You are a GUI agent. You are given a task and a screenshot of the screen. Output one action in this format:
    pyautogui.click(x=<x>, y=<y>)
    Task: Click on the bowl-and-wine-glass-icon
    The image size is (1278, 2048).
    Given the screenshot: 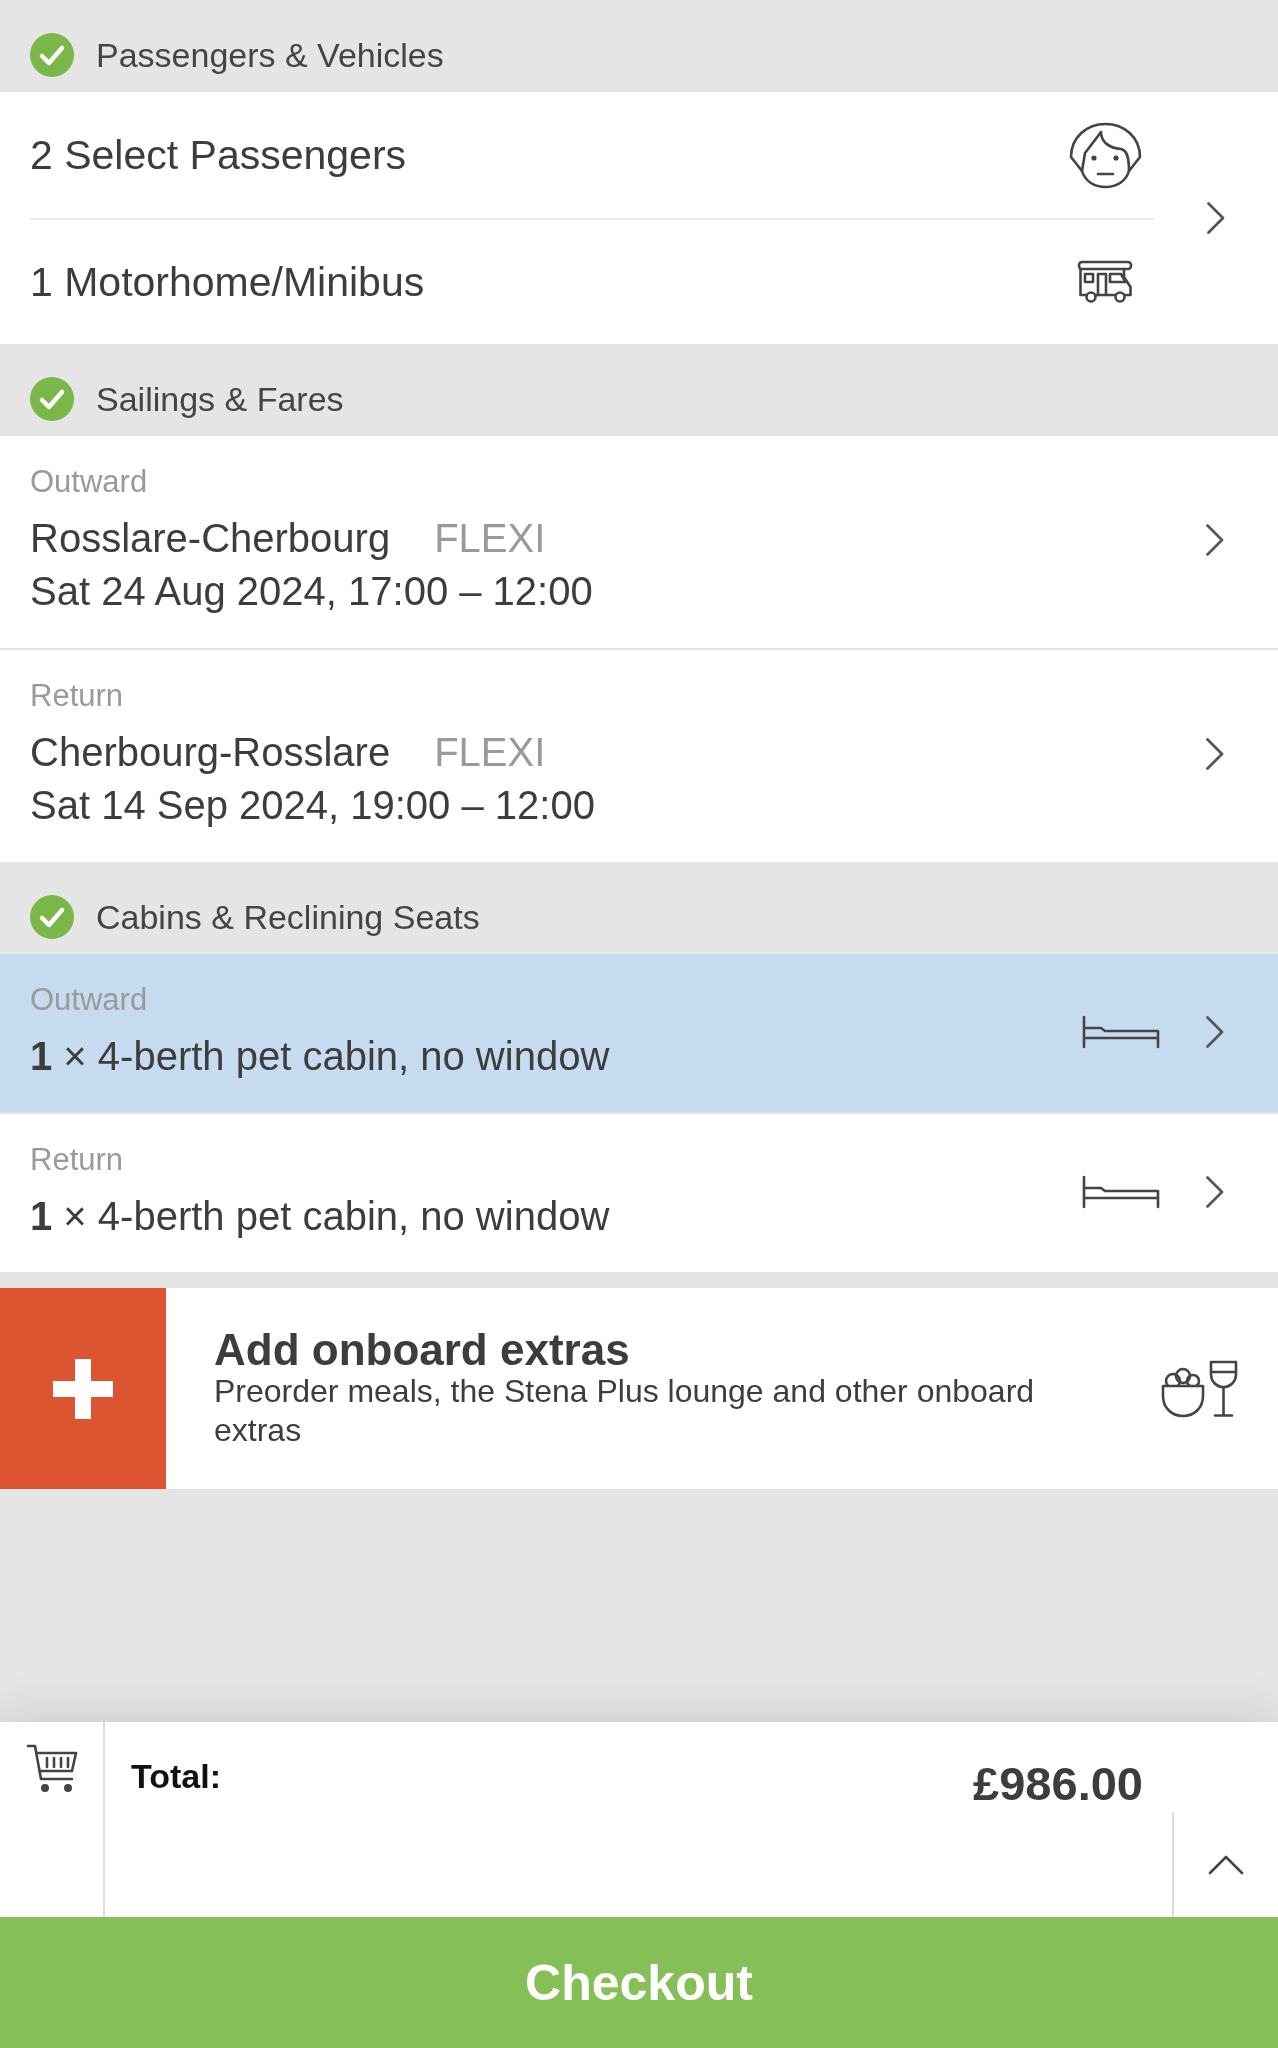 What is the action you would take?
    pyautogui.click(x=1200, y=1388)
    